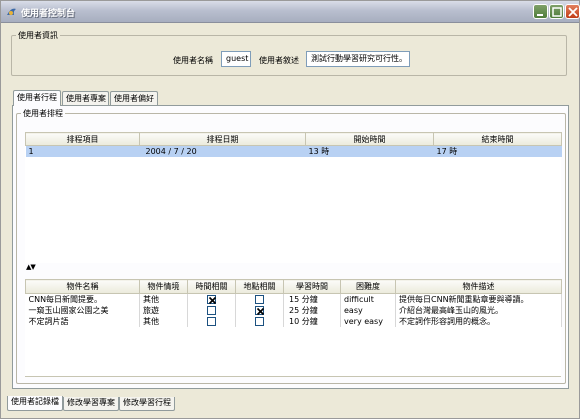  What do you see at coordinates (38, 35) in the screenshot?
I see `user-info-legend: 使用者資訊` at bounding box center [38, 35].